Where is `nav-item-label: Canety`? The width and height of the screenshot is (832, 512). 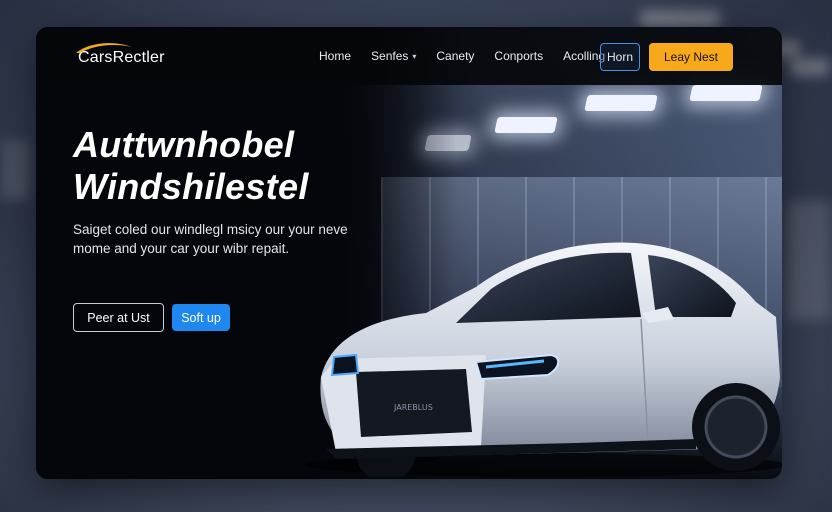
nav-item-label: Canety is located at coordinates (455, 56).